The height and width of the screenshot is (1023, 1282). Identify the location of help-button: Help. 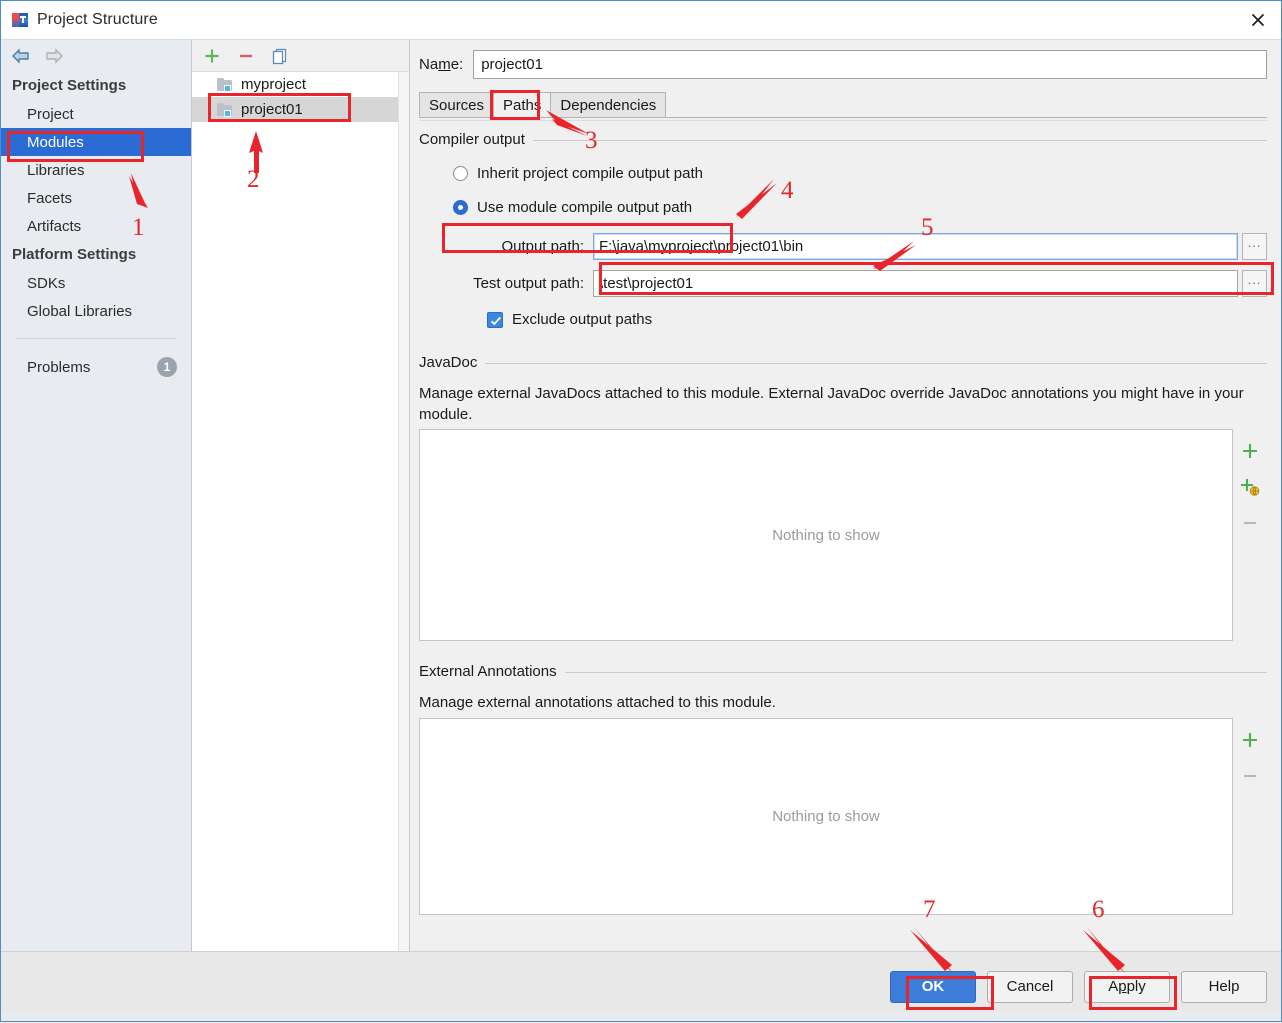
(1224, 986).